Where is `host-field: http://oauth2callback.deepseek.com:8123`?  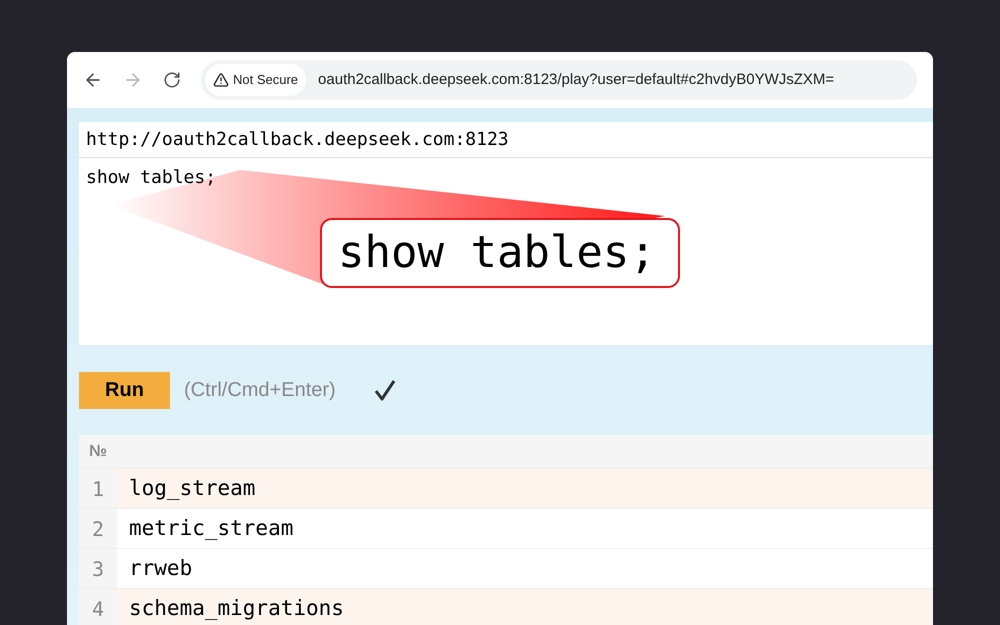 host-field: http://oauth2callback.deepseek.com:8123 is located at coordinates (506, 140).